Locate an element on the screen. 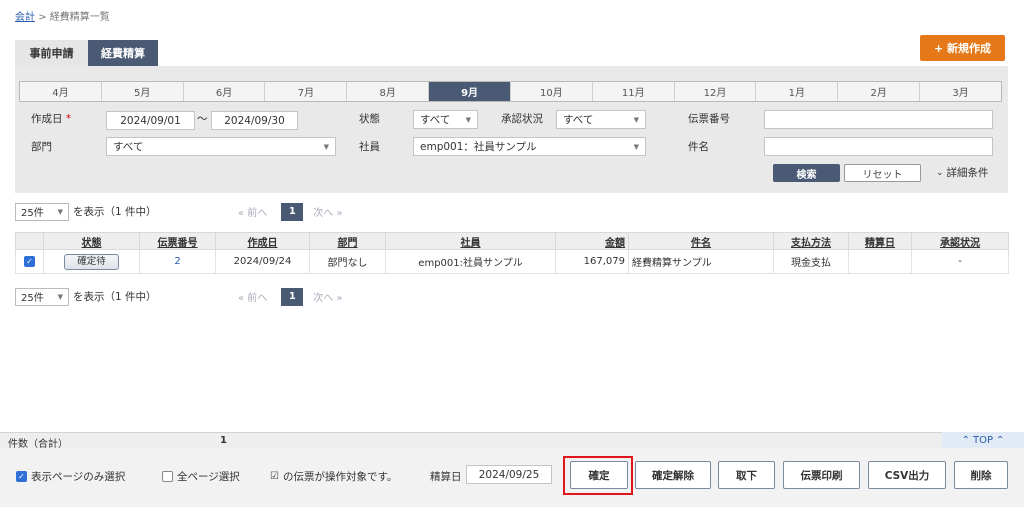 The width and height of the screenshot is (1024, 507). search-button: 検索 is located at coordinates (806, 173).